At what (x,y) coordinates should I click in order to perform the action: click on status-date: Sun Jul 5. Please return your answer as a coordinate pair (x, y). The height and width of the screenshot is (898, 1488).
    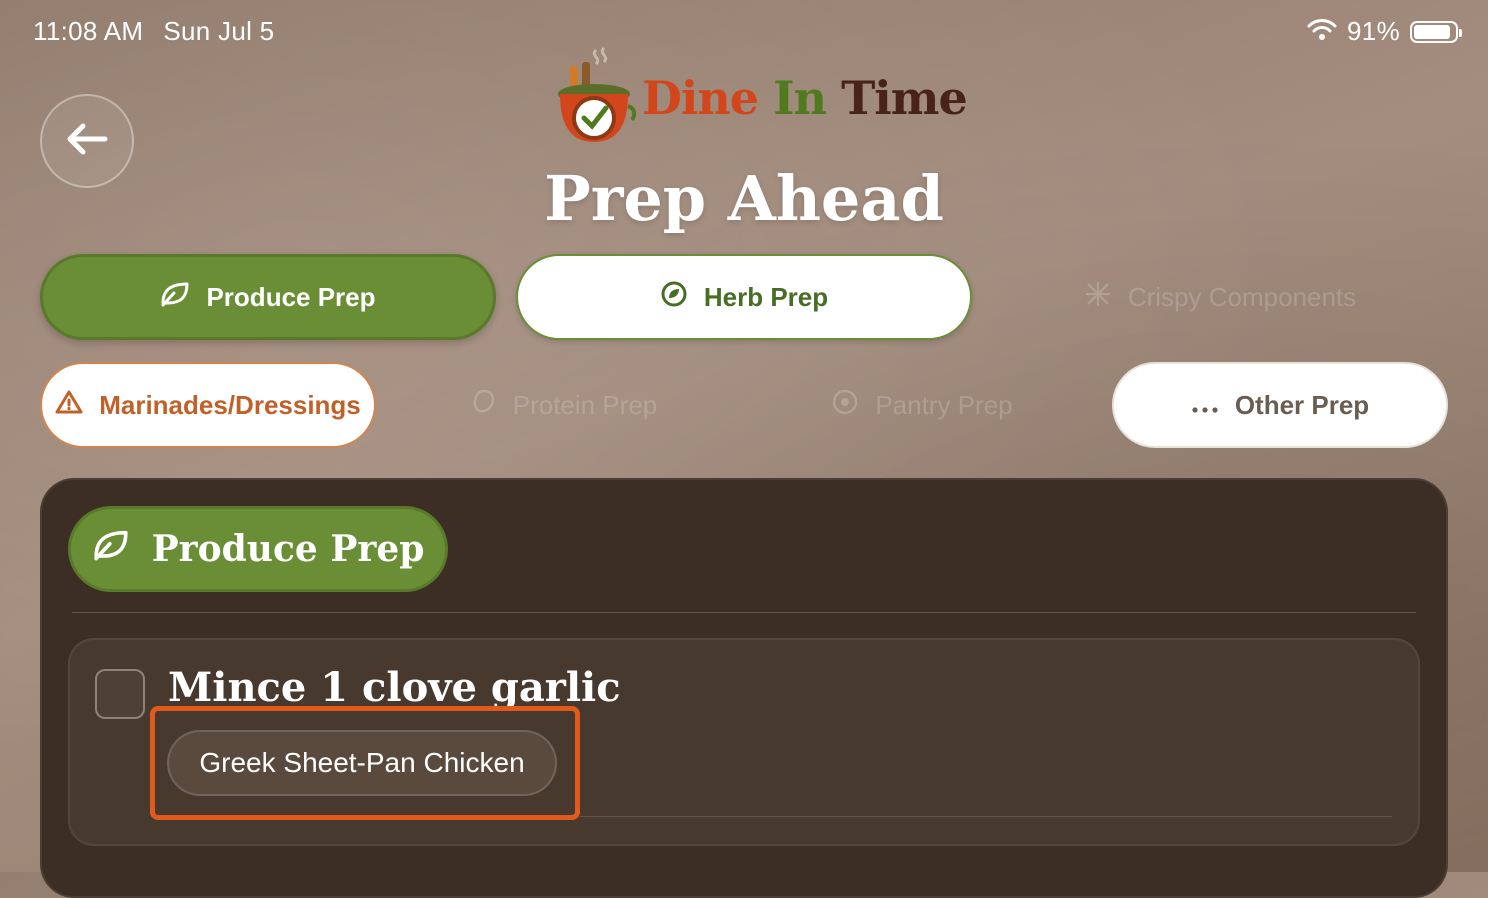
    Looking at the image, I should click on (219, 31).